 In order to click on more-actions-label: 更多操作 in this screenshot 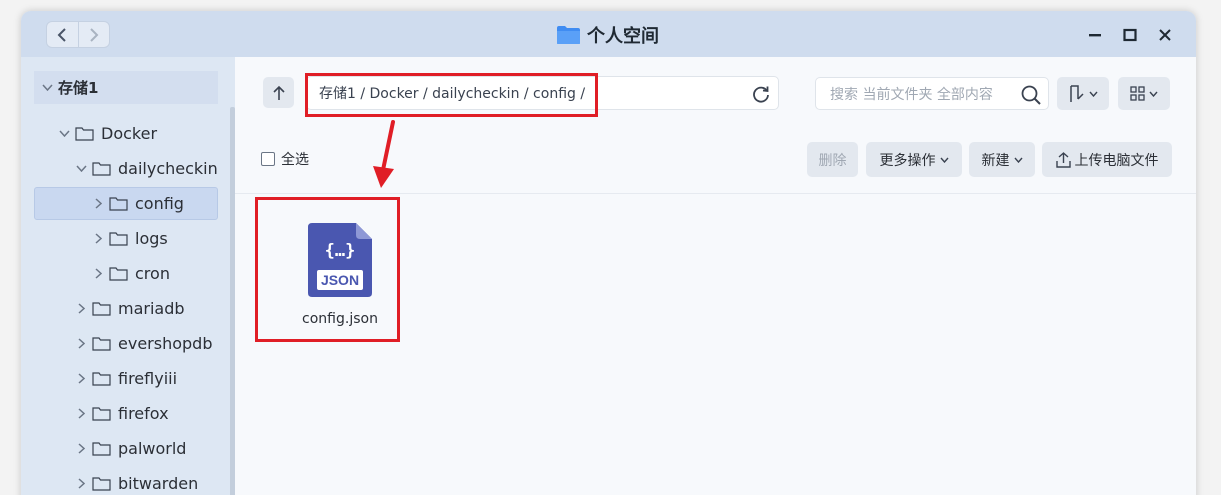, I will do `click(907, 160)`.